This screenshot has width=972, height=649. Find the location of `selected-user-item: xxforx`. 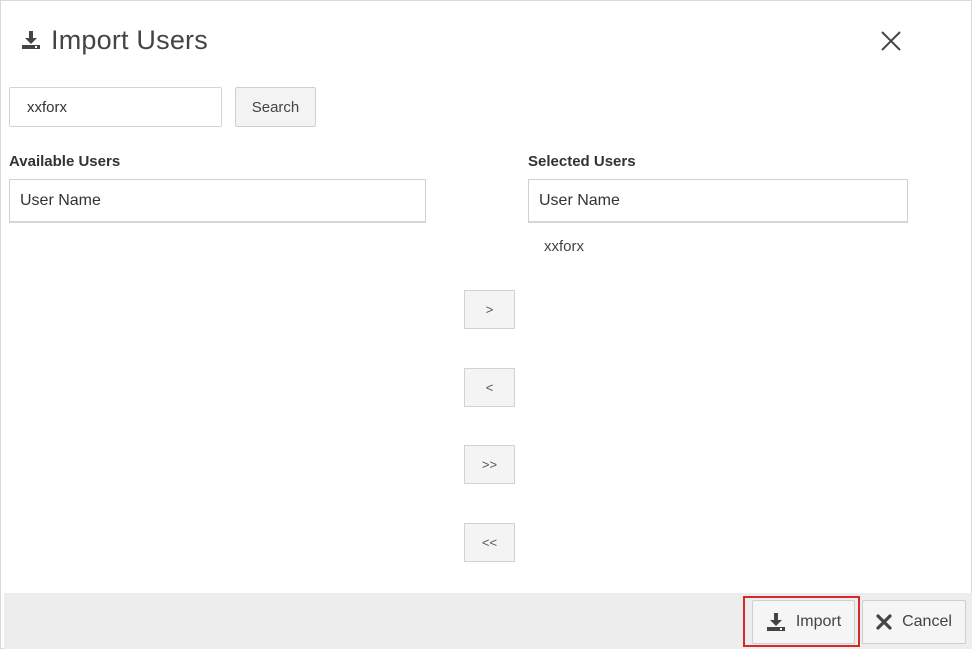

selected-user-item: xxforx is located at coordinates (564, 246).